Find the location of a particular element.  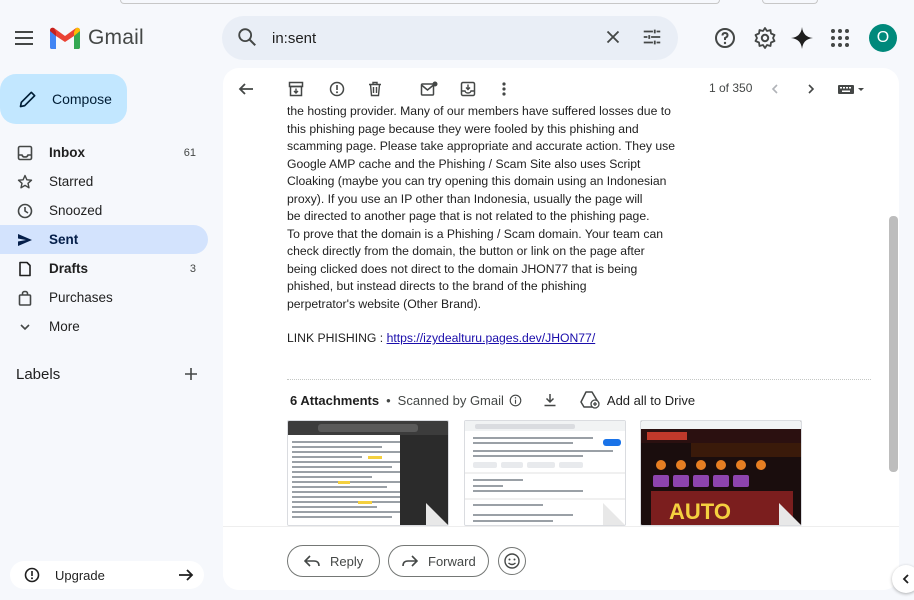

sidebar-item-label: Starred is located at coordinates (71, 181).